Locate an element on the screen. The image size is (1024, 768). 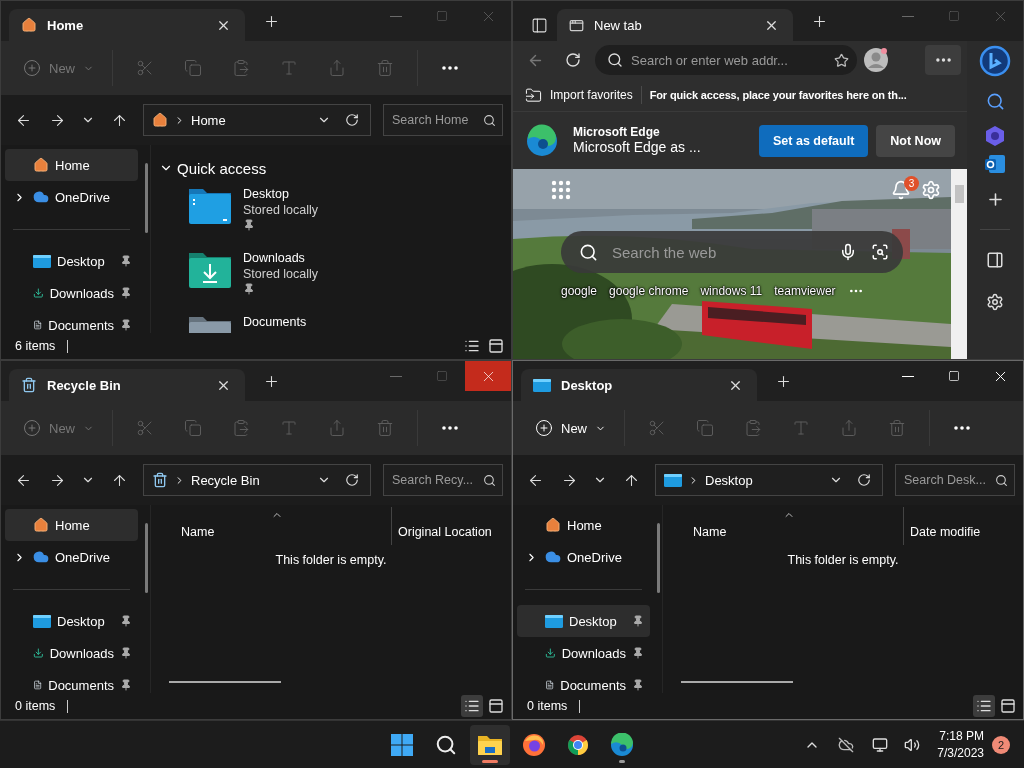
scissors-icon is located at coordinates (145, 68).